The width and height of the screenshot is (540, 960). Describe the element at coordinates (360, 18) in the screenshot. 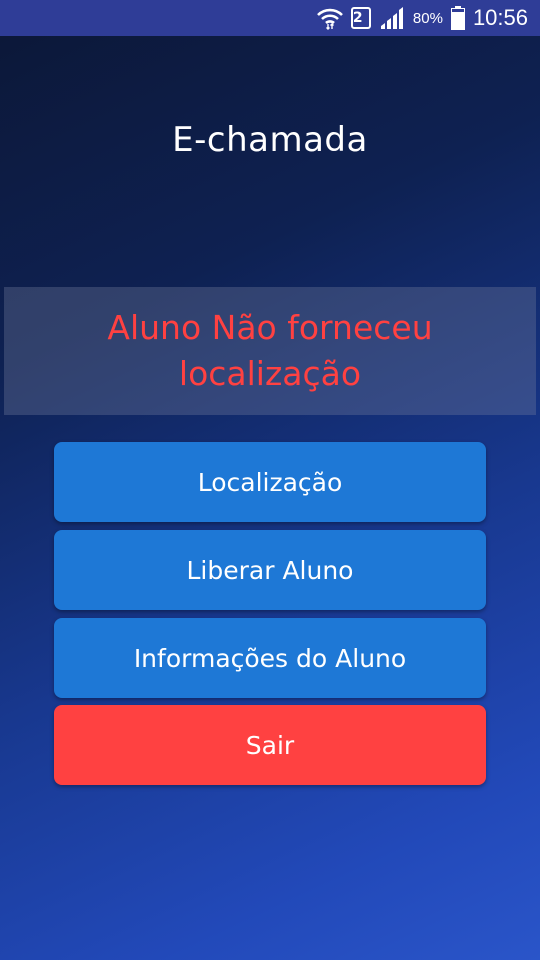

I see `sim-slot-badge: 2` at that location.